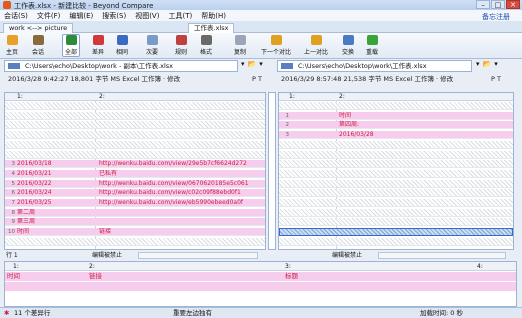 The height and width of the screenshot is (318, 522). Describe the element at coordinates (13, 183) in the screenshot. I see `row-number: 5` at that location.